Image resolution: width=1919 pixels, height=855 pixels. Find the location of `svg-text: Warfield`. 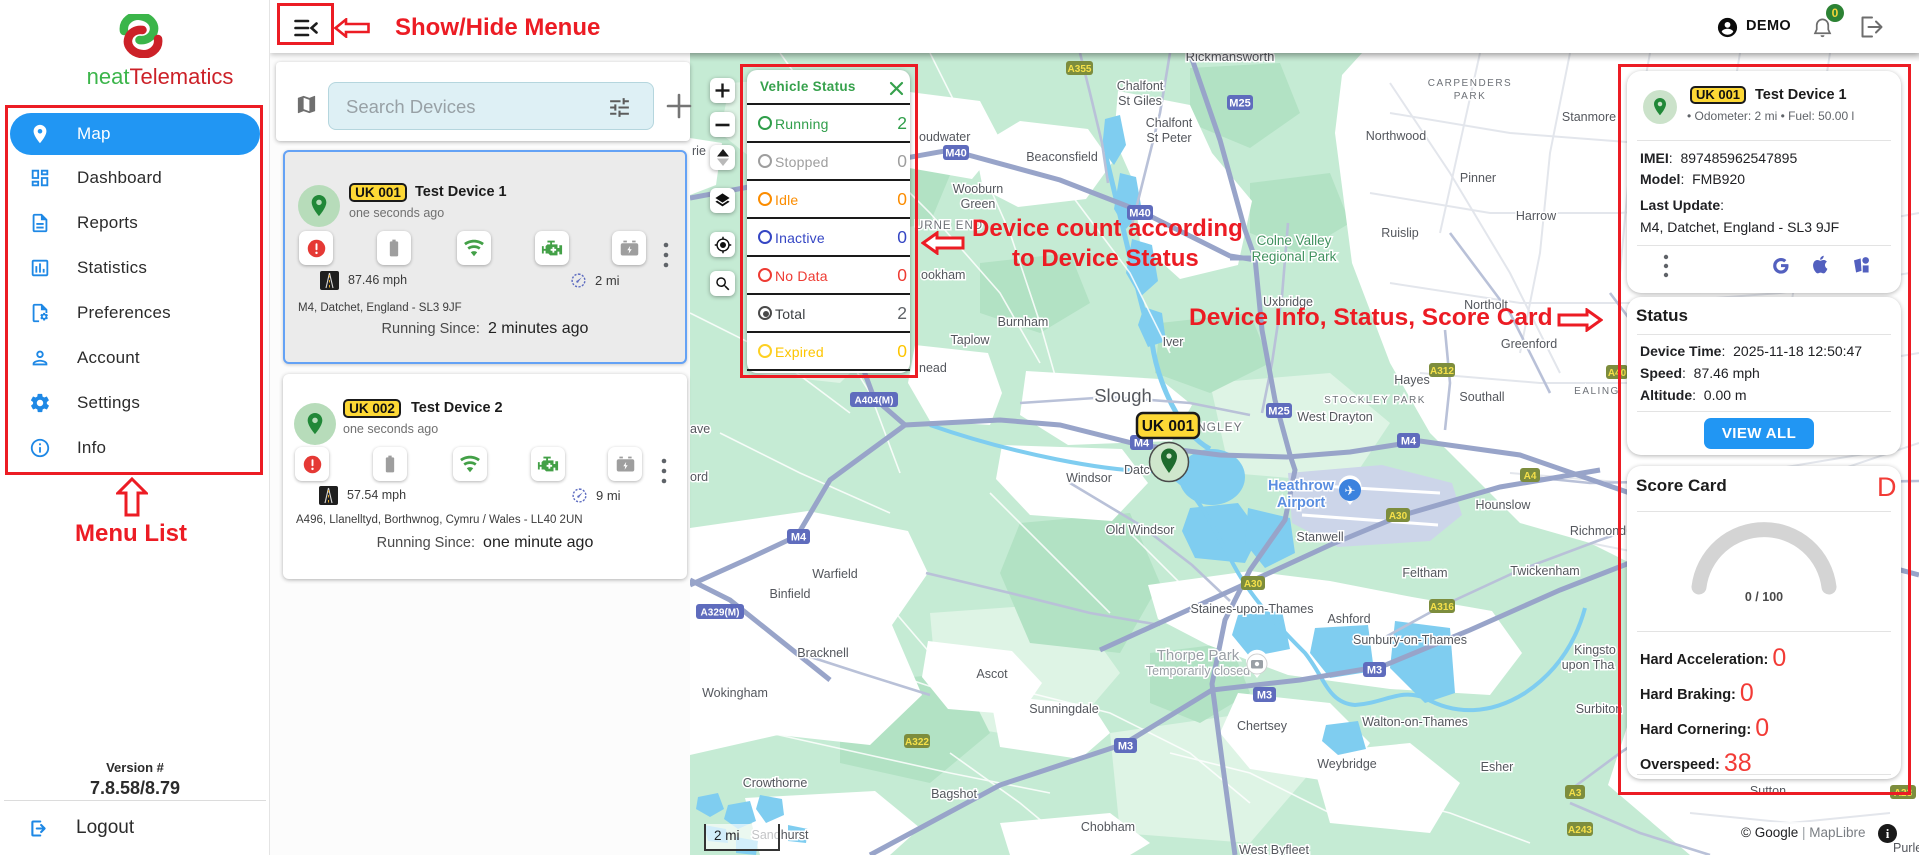

svg-text: Warfield is located at coordinates (834, 574).